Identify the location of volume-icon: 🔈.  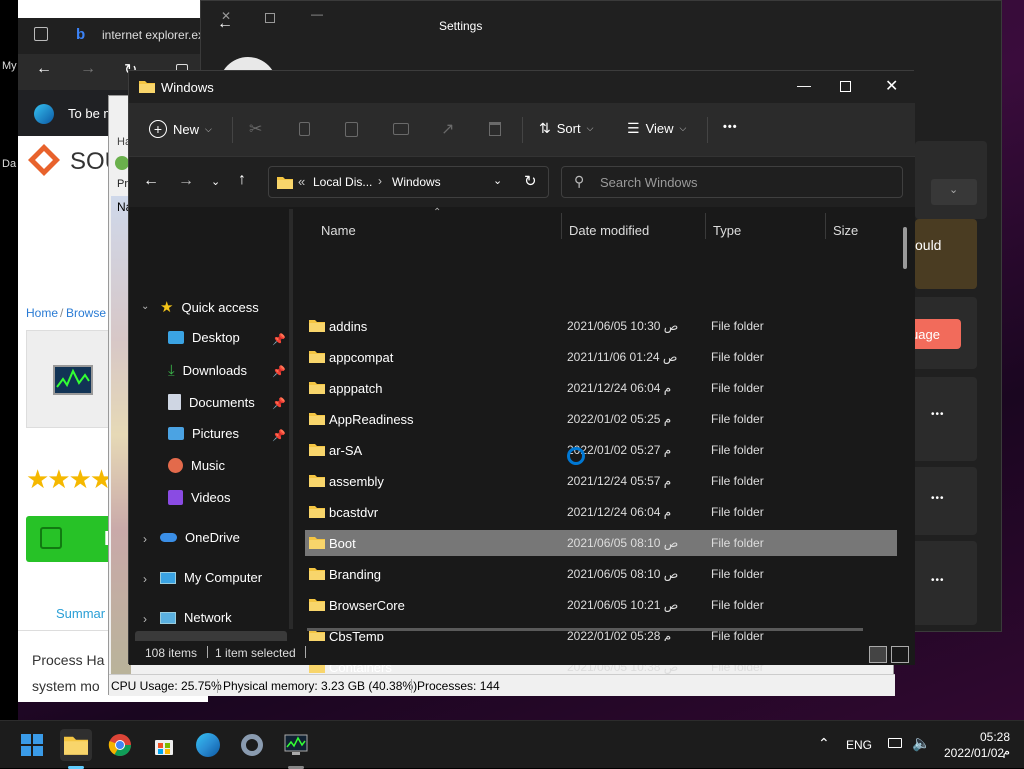
(921, 743).